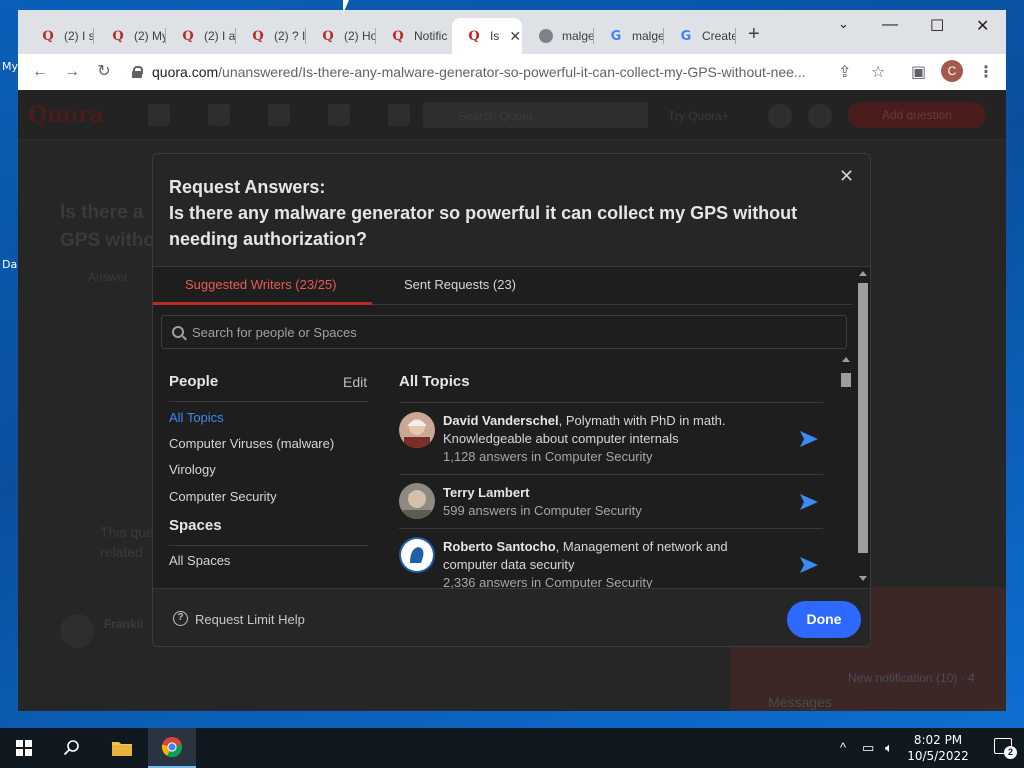  What do you see at coordinates (180, 618) in the screenshot?
I see `help-question-icon: ?` at bounding box center [180, 618].